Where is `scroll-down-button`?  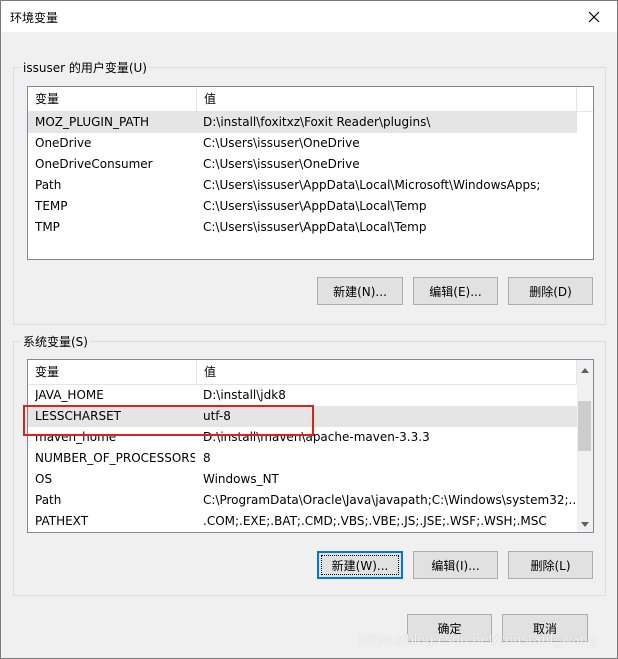 scroll-down-button is located at coordinates (585, 524).